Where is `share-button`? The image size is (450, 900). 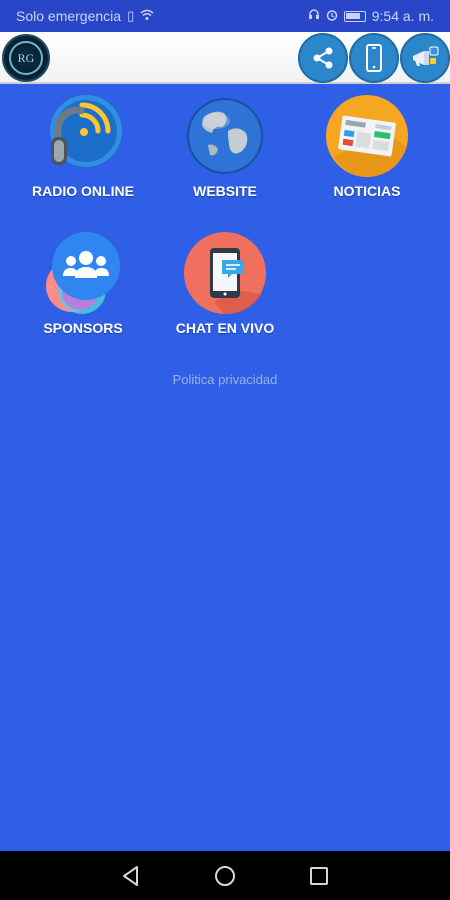
share-button is located at coordinates (323, 58).